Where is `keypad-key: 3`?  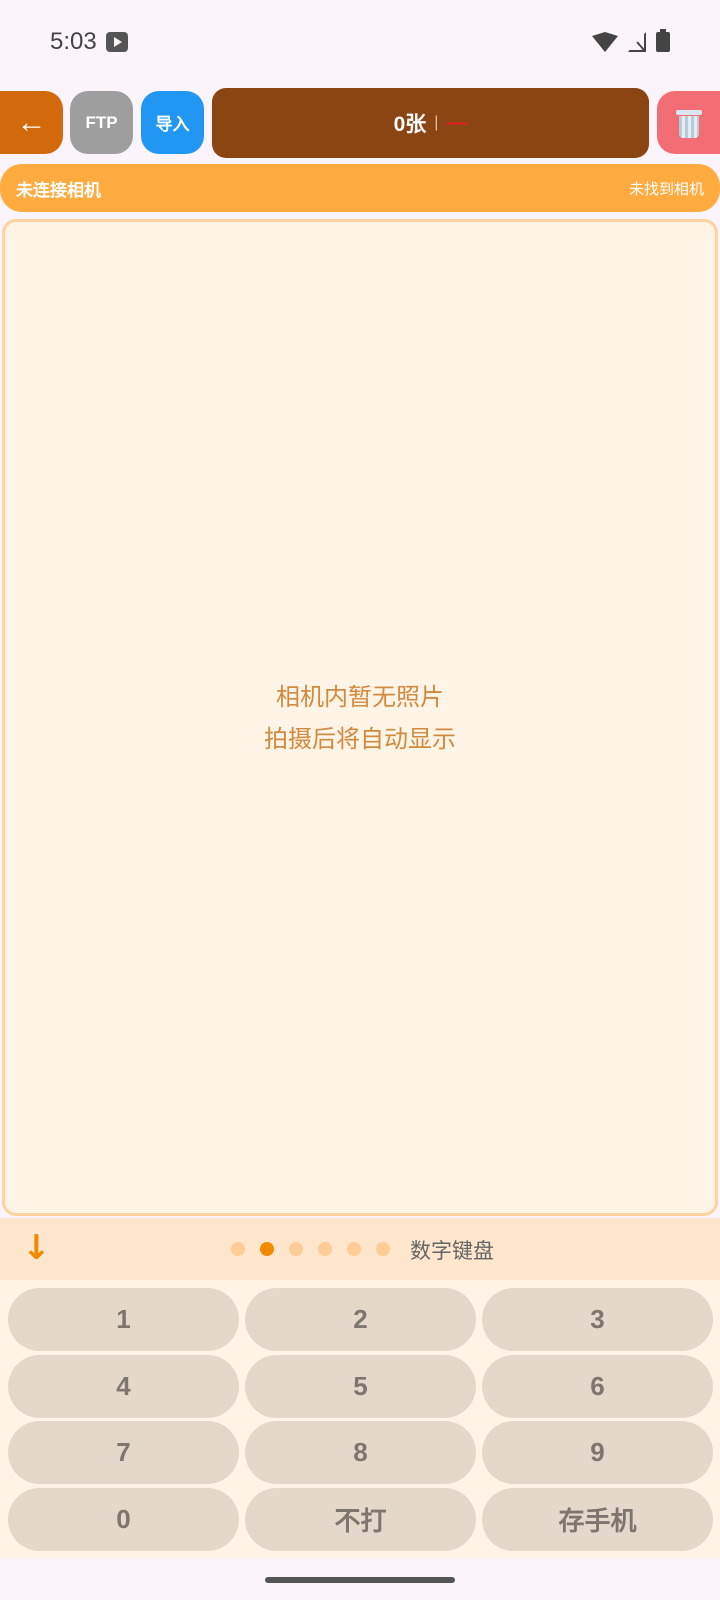
keypad-key: 3 is located at coordinates (597, 1319).